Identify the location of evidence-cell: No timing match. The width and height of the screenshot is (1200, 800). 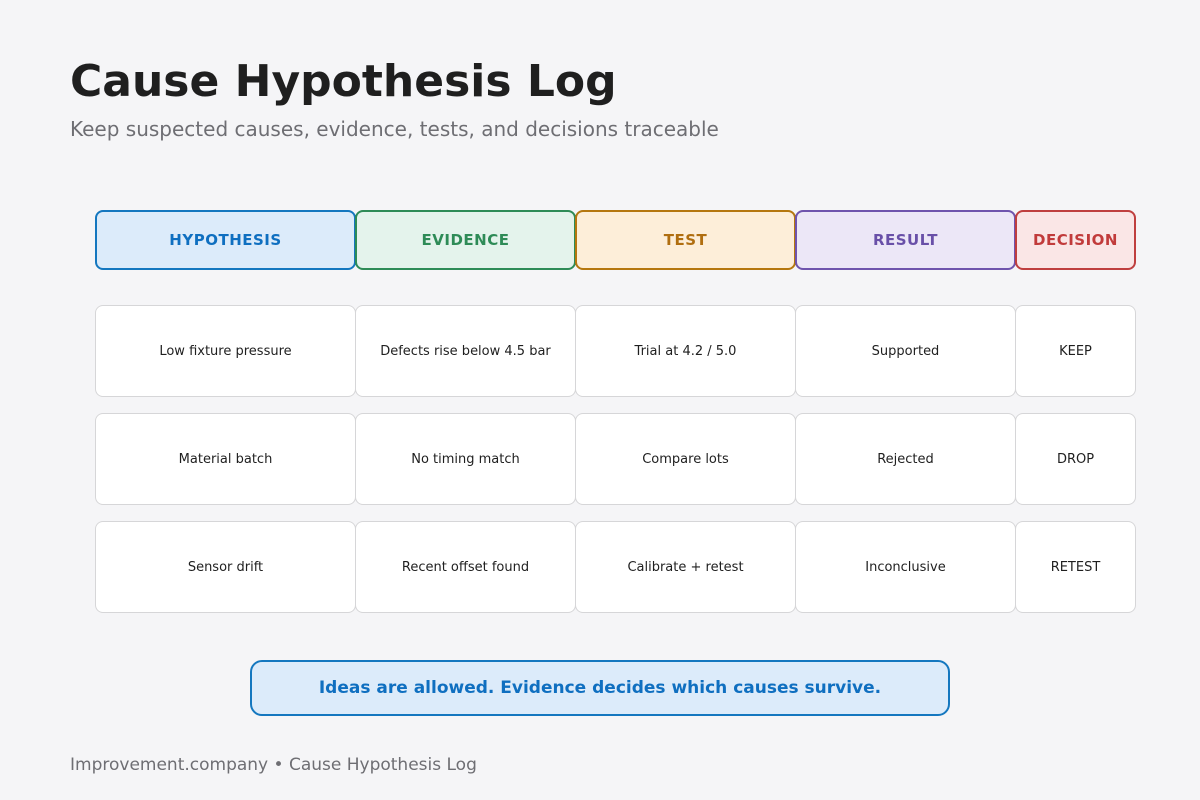
(465, 459).